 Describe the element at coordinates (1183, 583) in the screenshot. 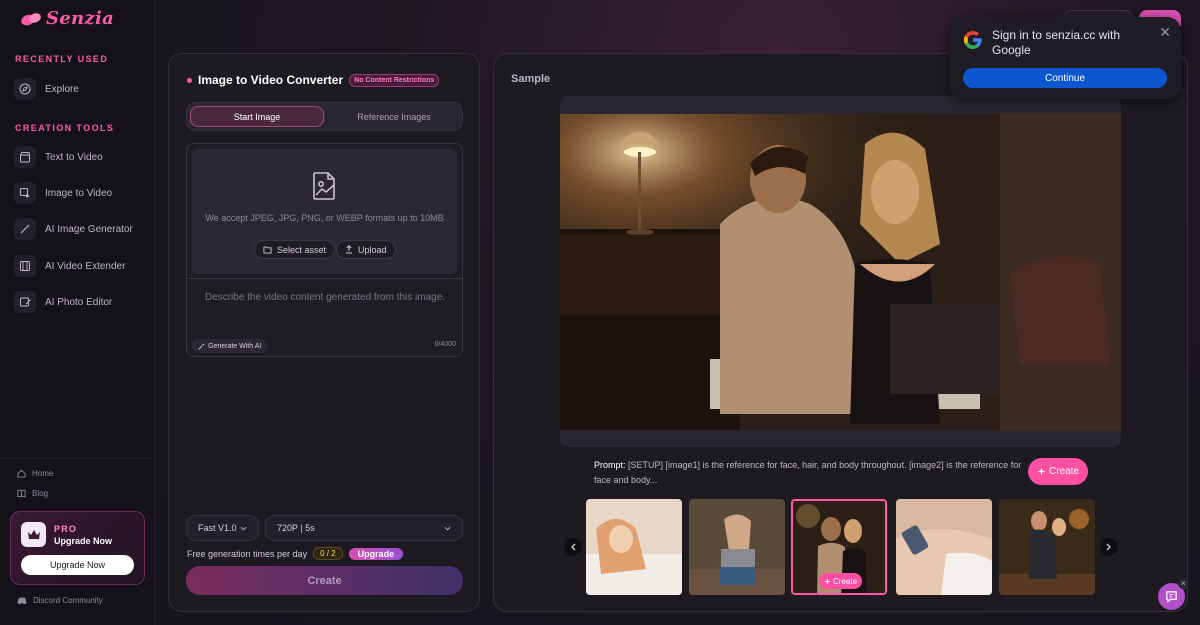

I see `chat-close-icon: ×` at that location.